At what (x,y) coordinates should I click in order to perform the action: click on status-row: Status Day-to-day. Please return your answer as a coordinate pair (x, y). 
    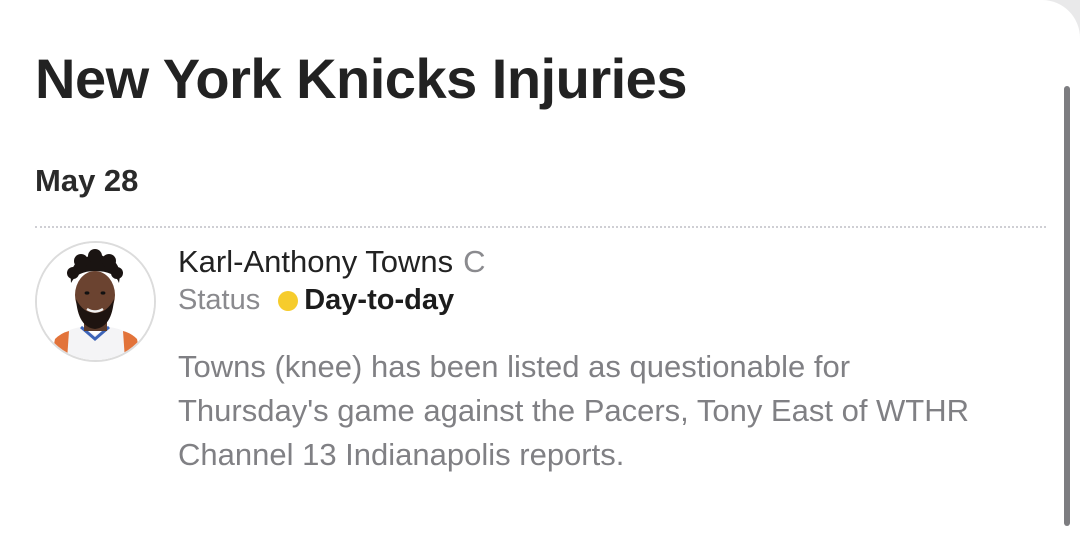
    Looking at the image, I should click on (316, 300).